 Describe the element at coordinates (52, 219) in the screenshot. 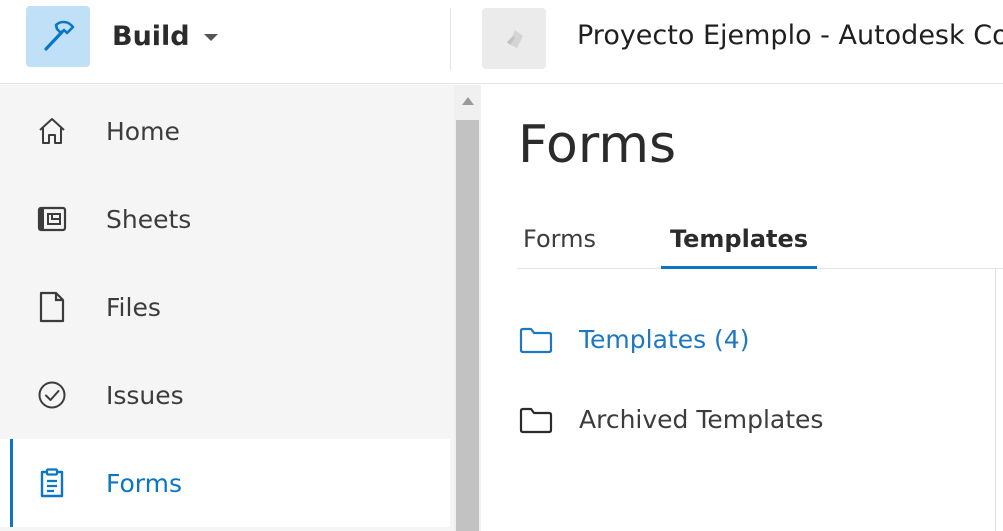

I see `sheets-icon` at that location.